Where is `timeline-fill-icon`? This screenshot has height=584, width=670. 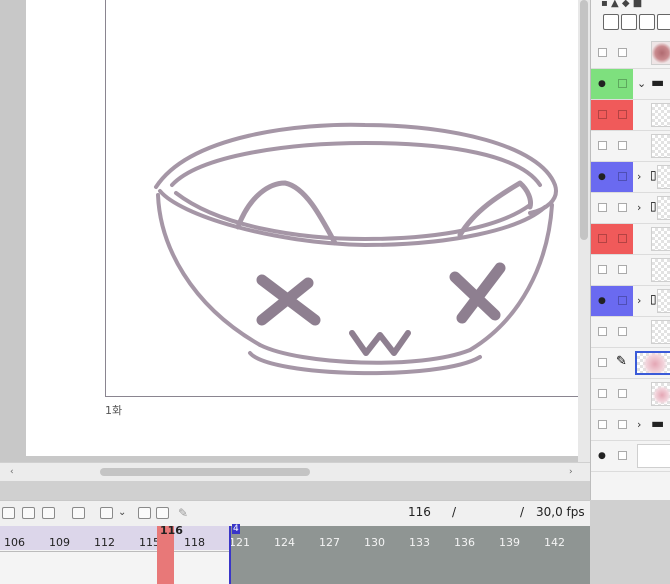 timeline-fill-icon is located at coordinates (144, 513).